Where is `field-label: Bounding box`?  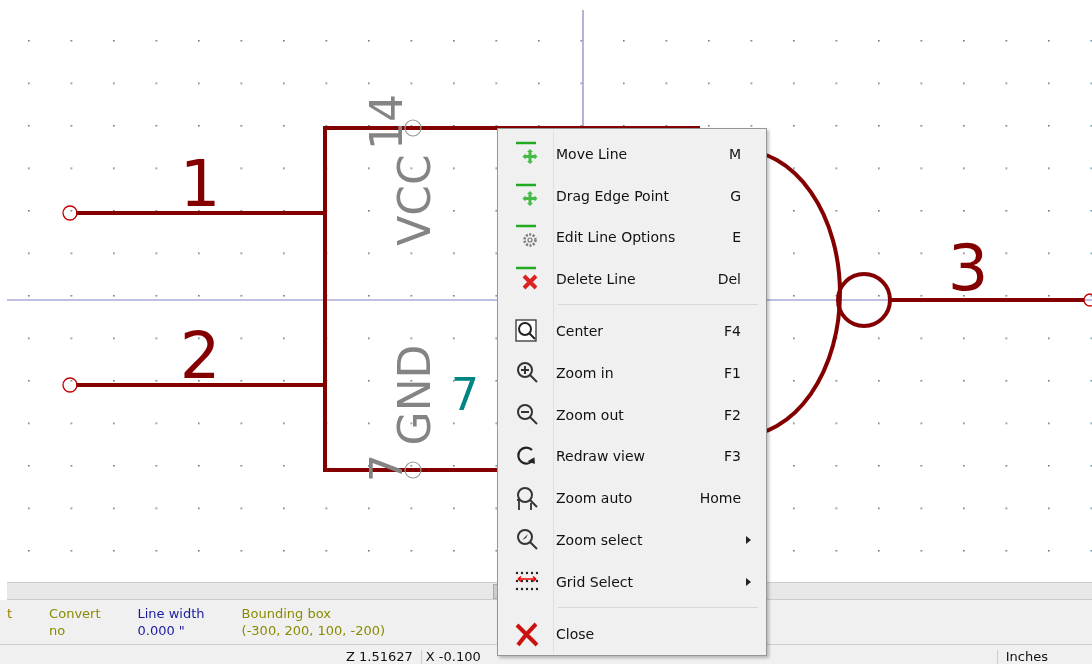 field-label: Bounding box is located at coordinates (286, 613).